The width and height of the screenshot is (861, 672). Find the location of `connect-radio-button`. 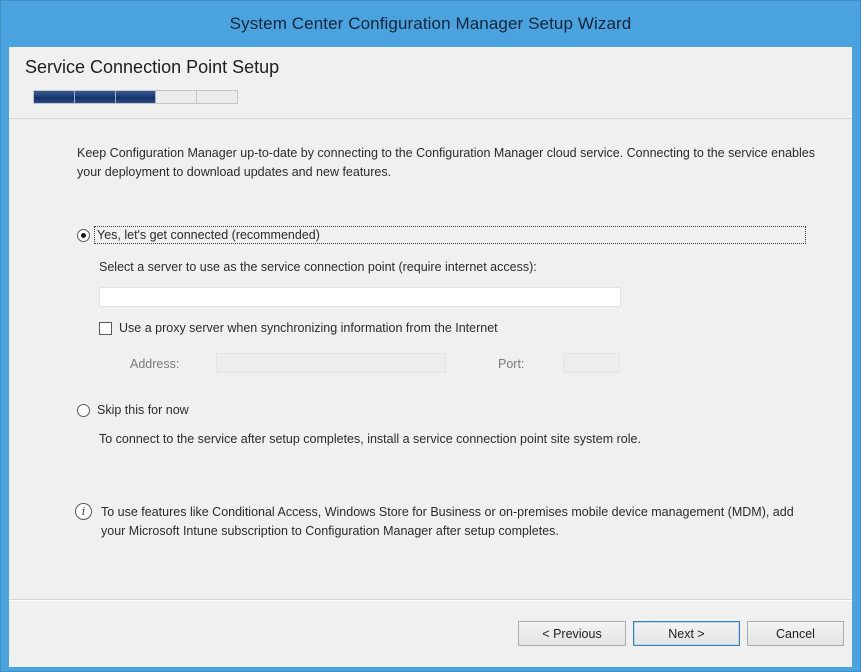

connect-radio-button is located at coordinates (83, 235).